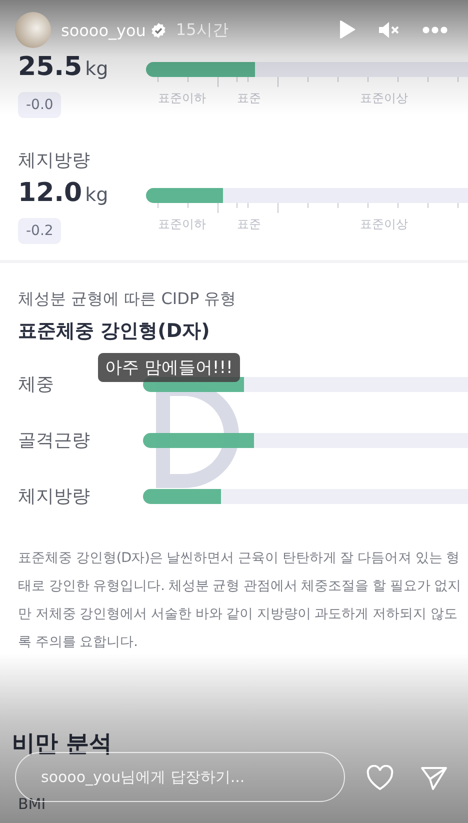 Image resolution: width=468 pixels, height=823 pixels. I want to click on more-icon, so click(435, 30).